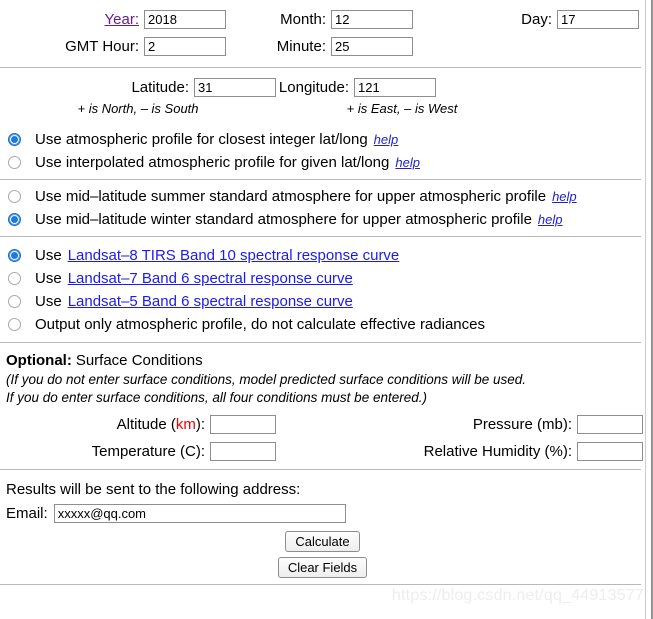 The height and width of the screenshot is (619, 653). I want to click on latlong-row: Latitude: Longitude:, so click(322, 87).